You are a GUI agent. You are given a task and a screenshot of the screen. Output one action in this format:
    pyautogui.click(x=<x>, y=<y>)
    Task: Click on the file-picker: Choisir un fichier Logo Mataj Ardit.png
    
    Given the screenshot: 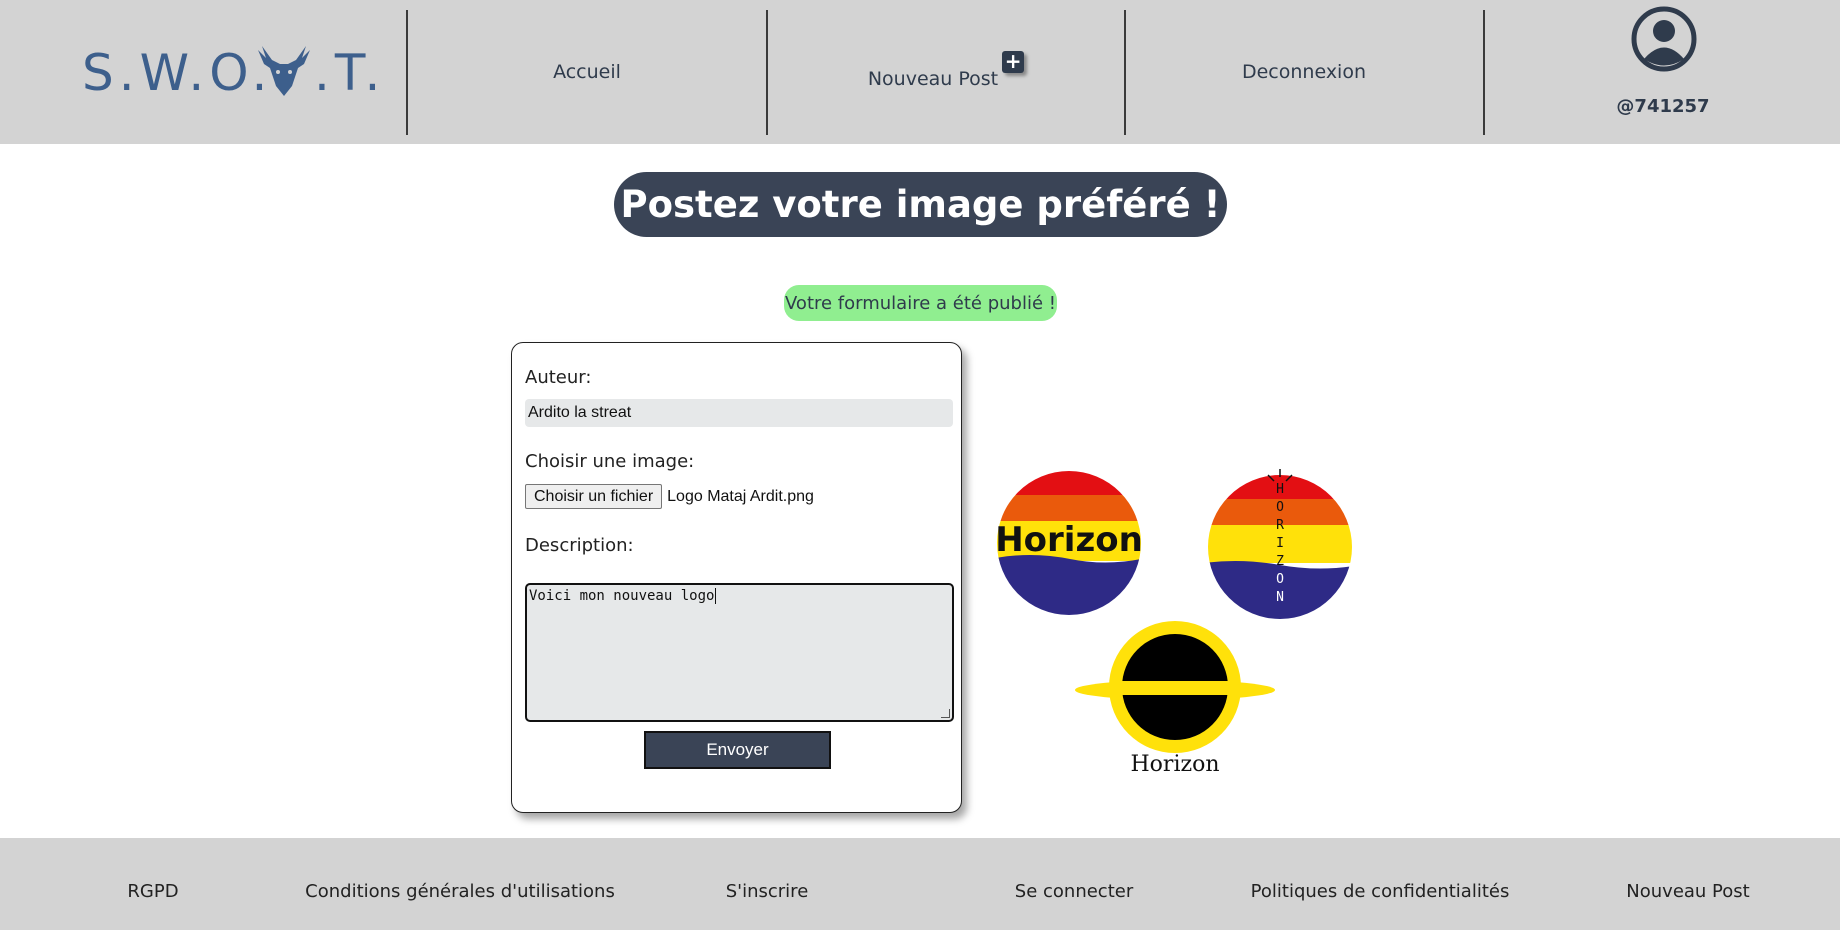 What is the action you would take?
    pyautogui.click(x=669, y=496)
    